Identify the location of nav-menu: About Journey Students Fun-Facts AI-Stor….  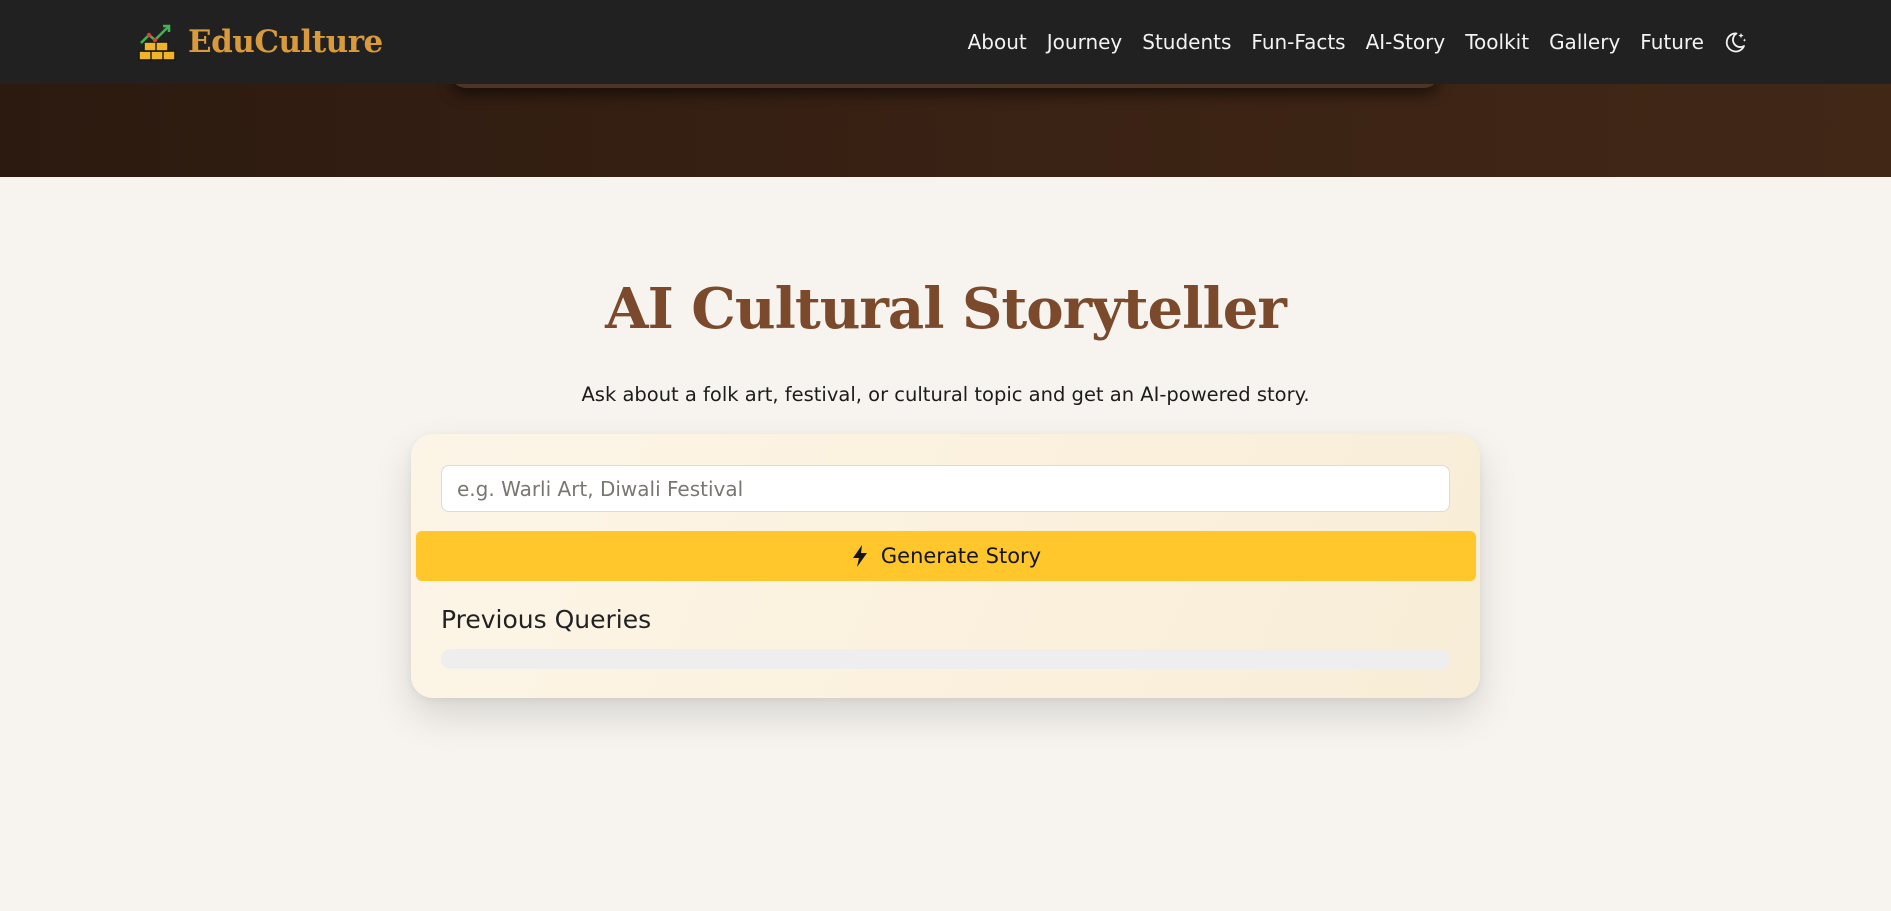
(1419, 42).